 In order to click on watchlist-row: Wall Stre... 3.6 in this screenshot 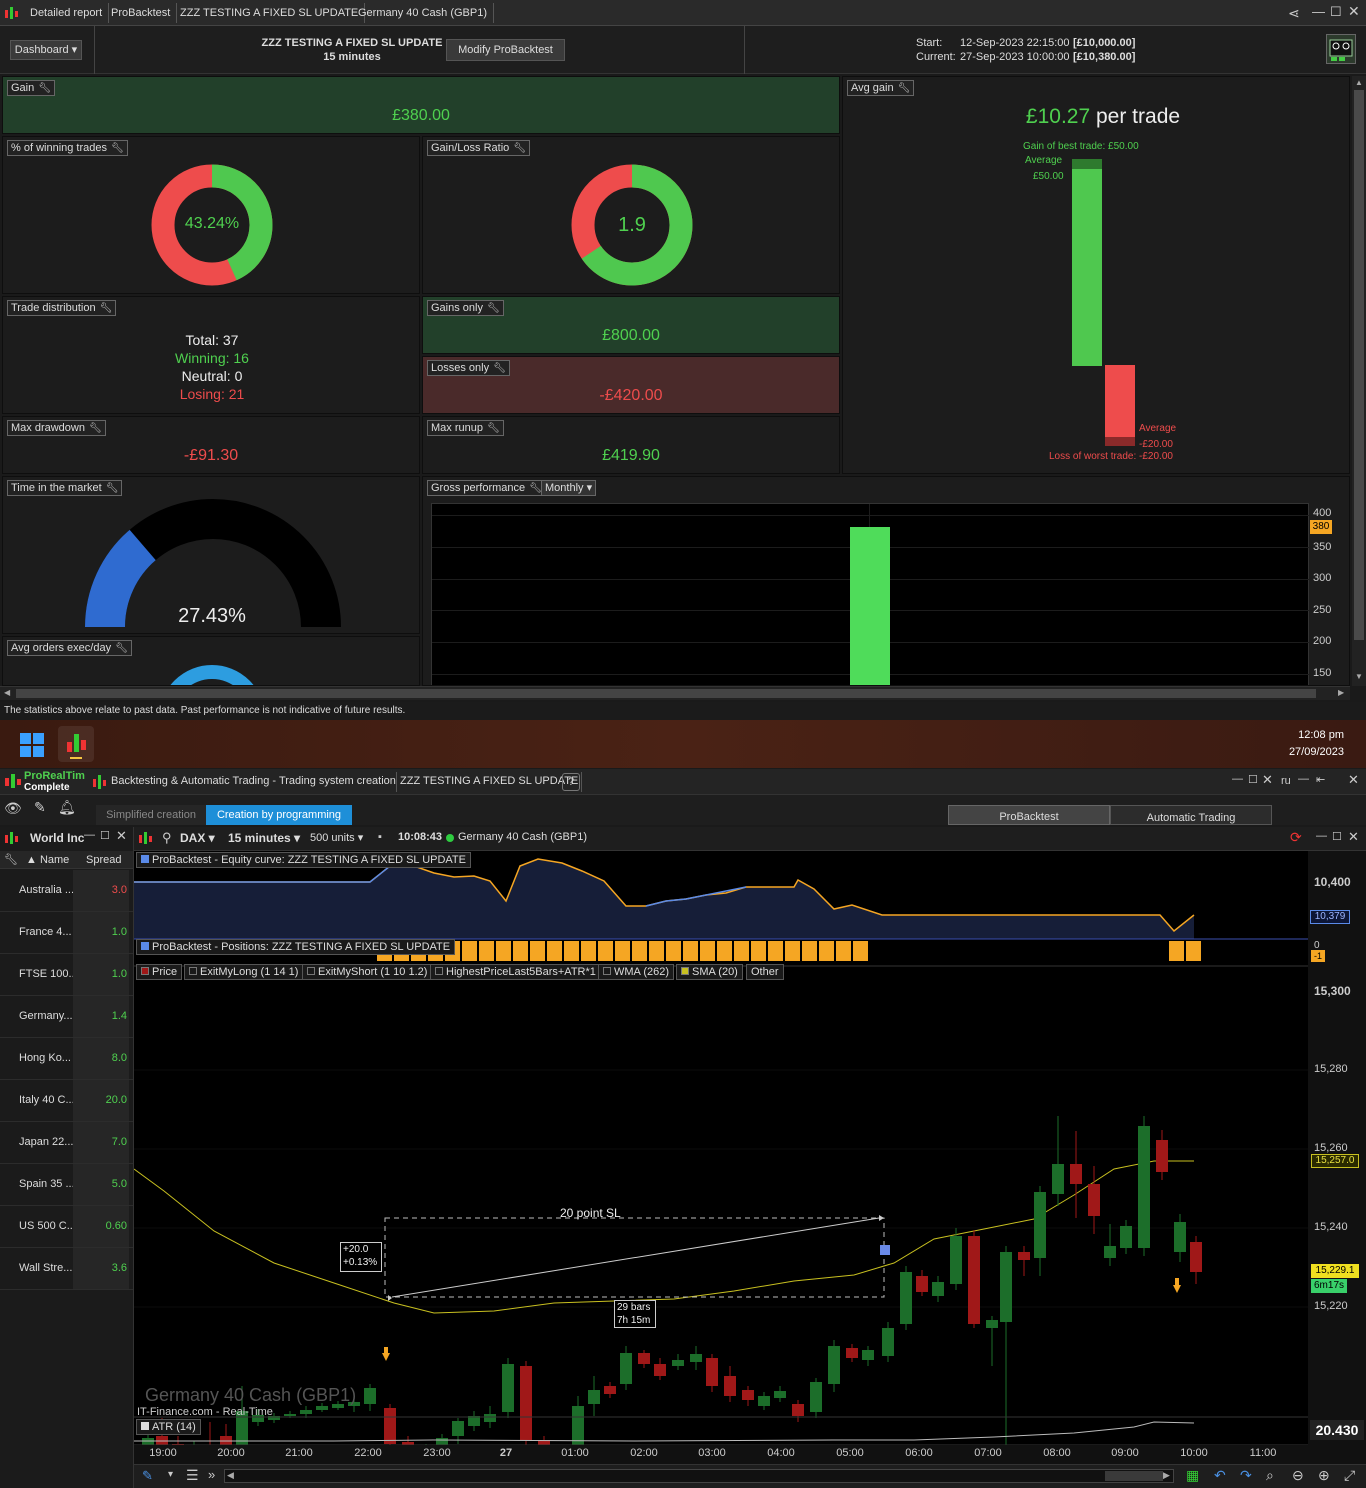, I will do `click(66, 1269)`.